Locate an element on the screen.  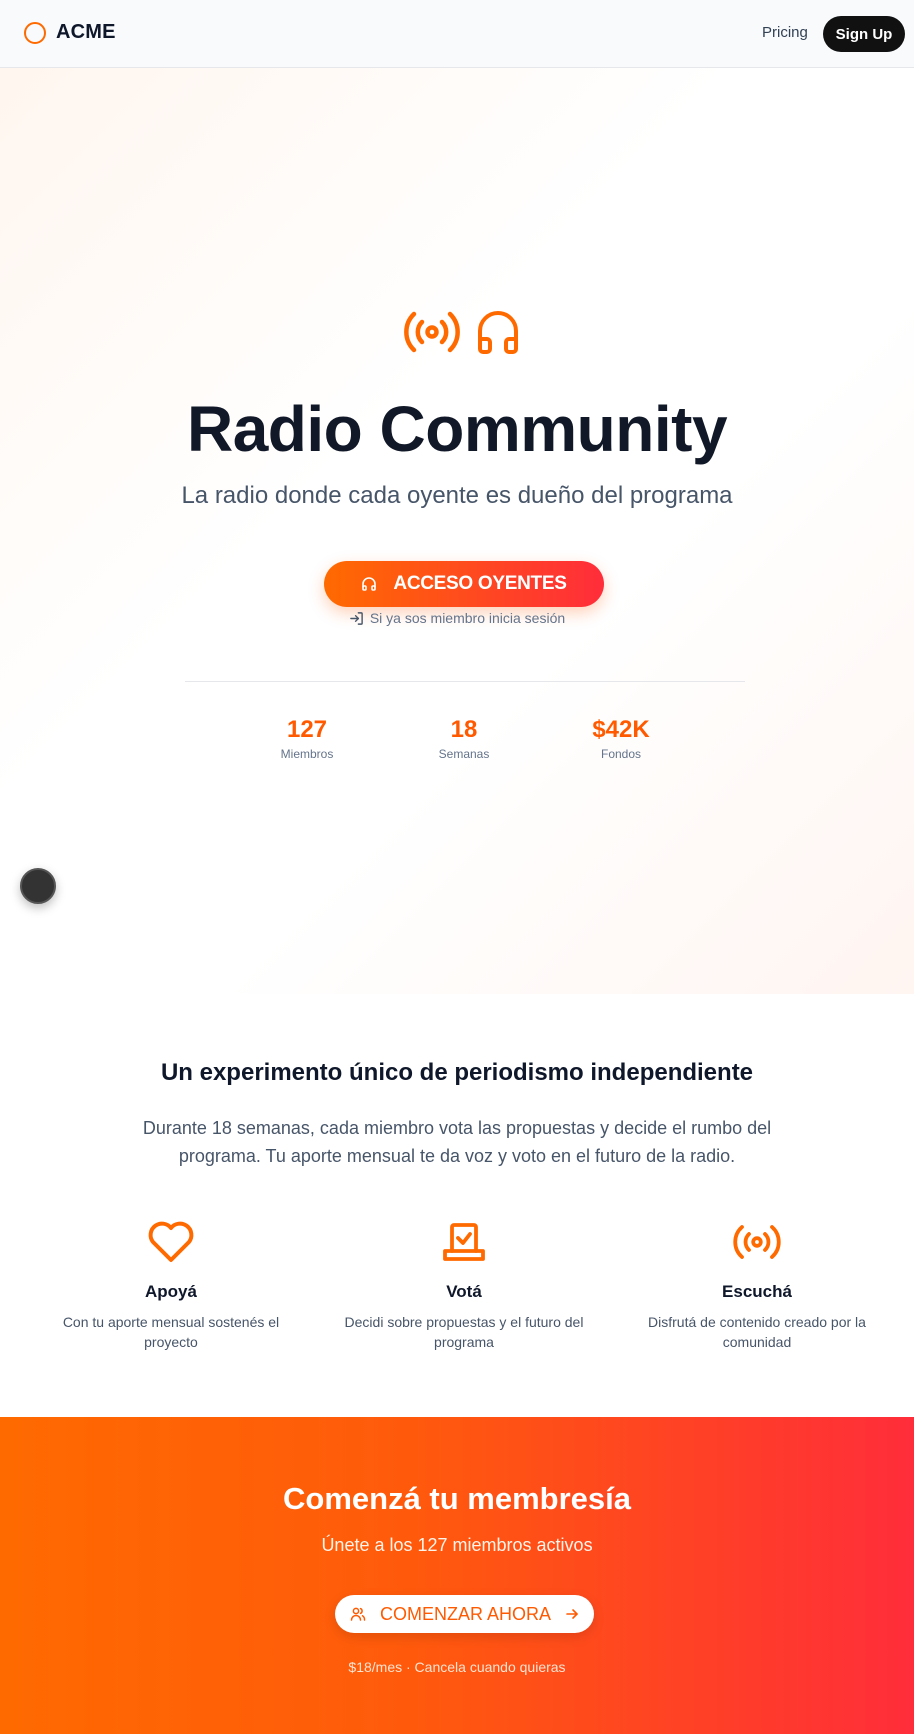
feature-title: Votá is located at coordinates (464, 1291).